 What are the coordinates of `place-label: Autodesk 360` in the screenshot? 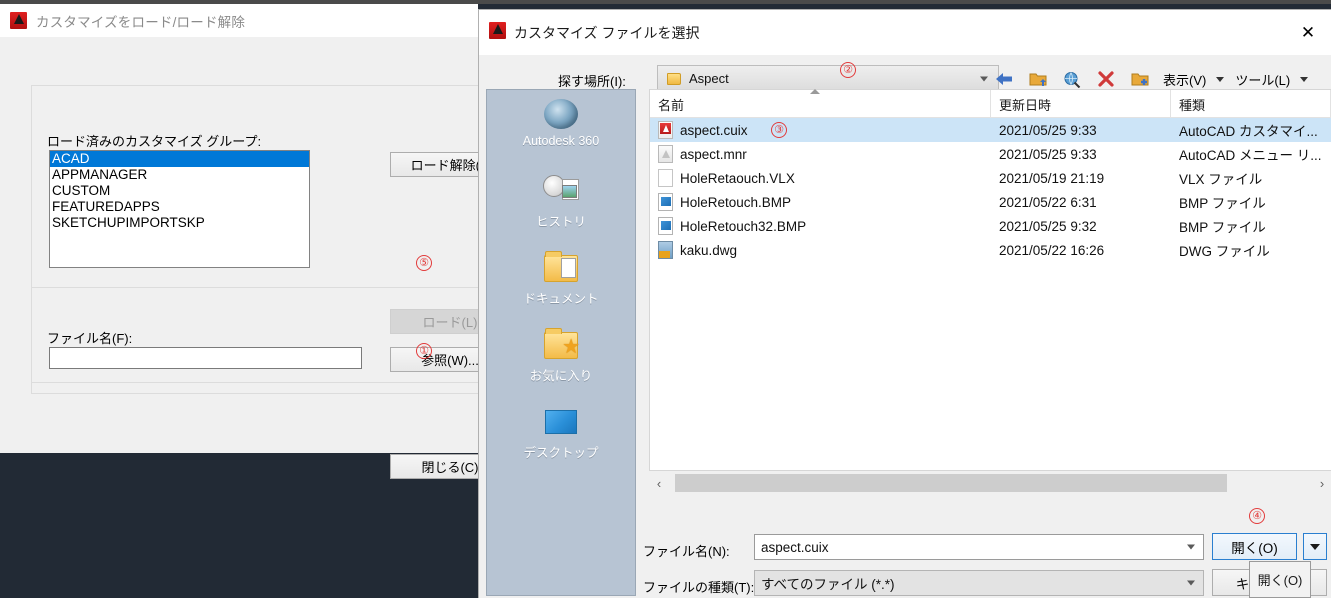 It's located at (561, 141).